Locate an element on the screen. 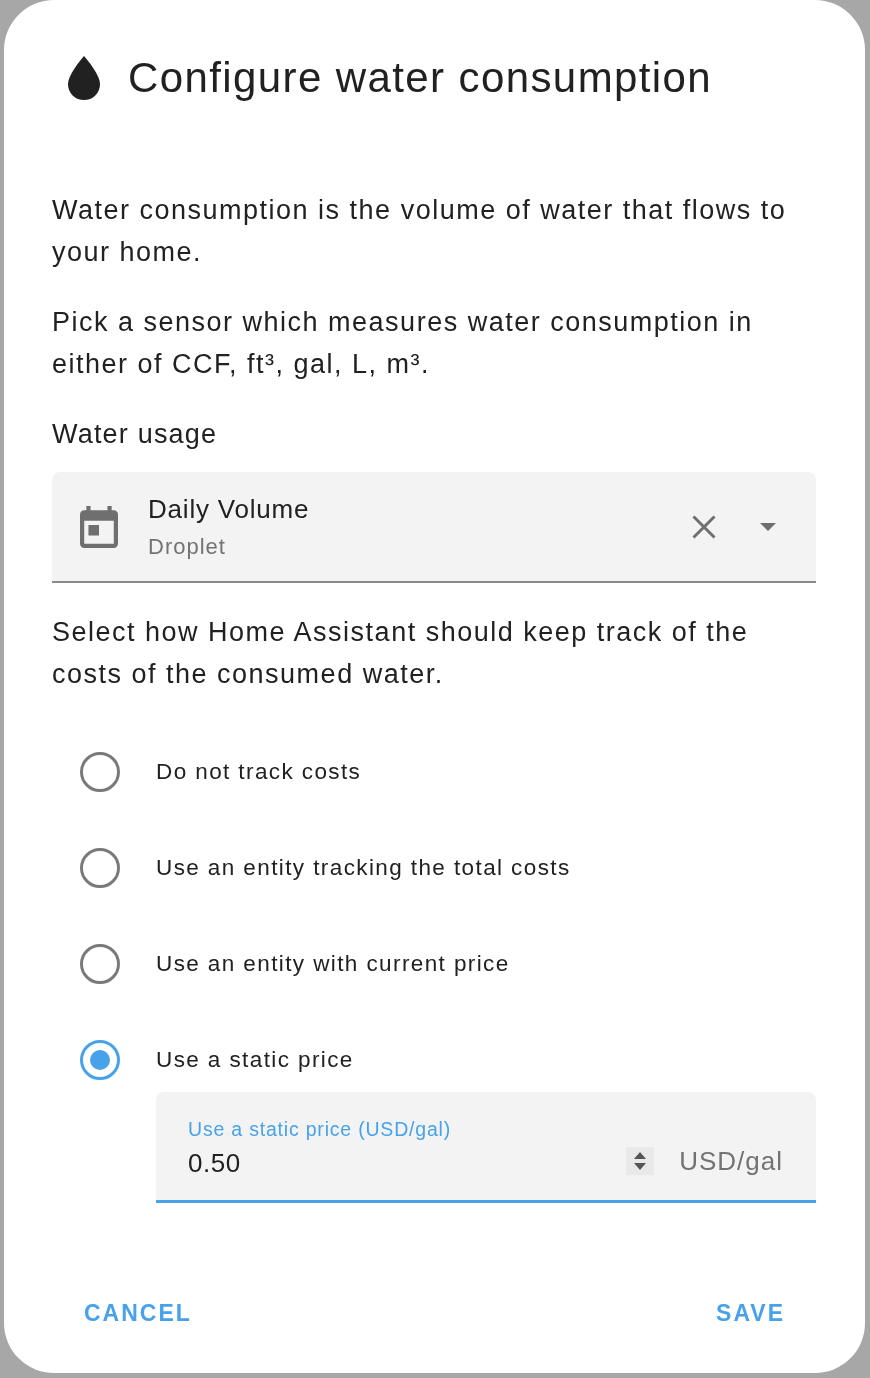 The image size is (870, 1378). water-drop-icon is located at coordinates (84, 78).